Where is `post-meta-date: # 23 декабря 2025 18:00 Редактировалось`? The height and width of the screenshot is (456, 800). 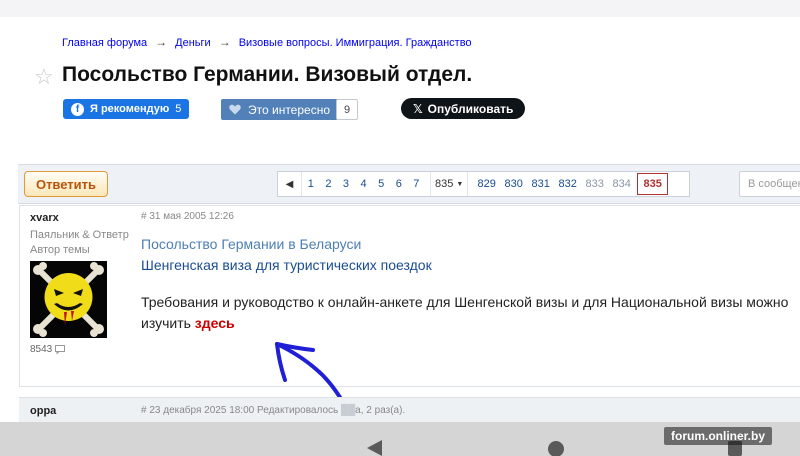
post-meta-date: # 23 декабря 2025 18:00 Редактировалось is located at coordinates (240, 410).